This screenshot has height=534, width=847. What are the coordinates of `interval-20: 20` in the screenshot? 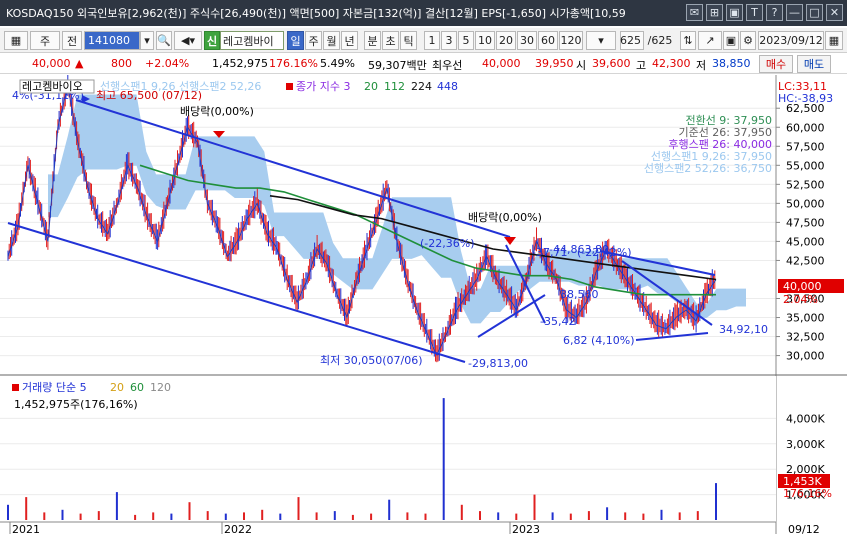 It's located at (506, 40).